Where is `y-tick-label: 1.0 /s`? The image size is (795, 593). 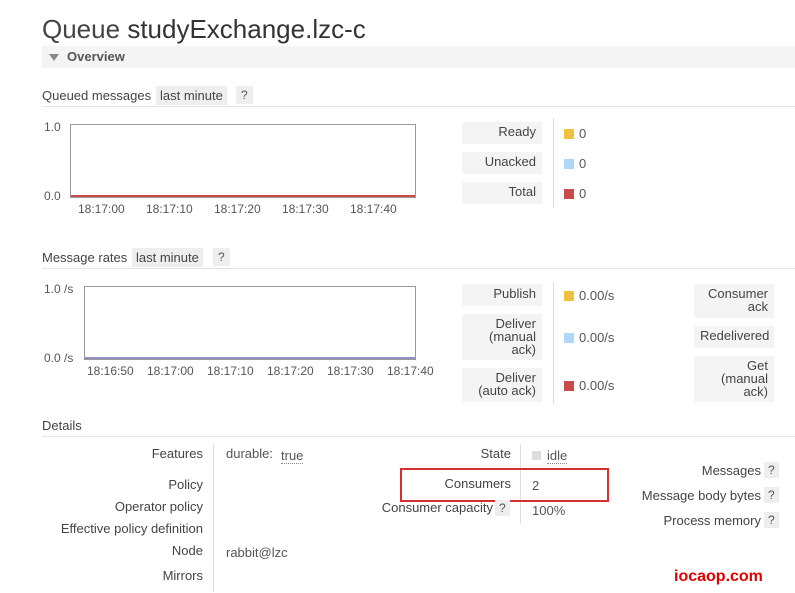
y-tick-label: 1.0 /s is located at coordinates (59, 289).